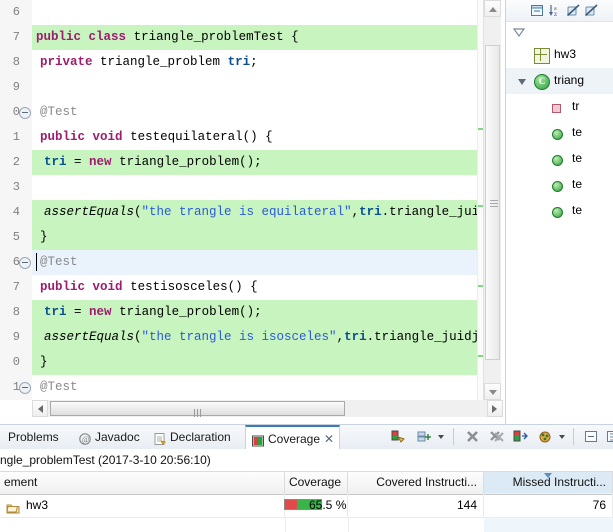 The height and width of the screenshot is (532, 613). What do you see at coordinates (545, 436) in the screenshot?
I see `export-session-icon` at bounding box center [545, 436].